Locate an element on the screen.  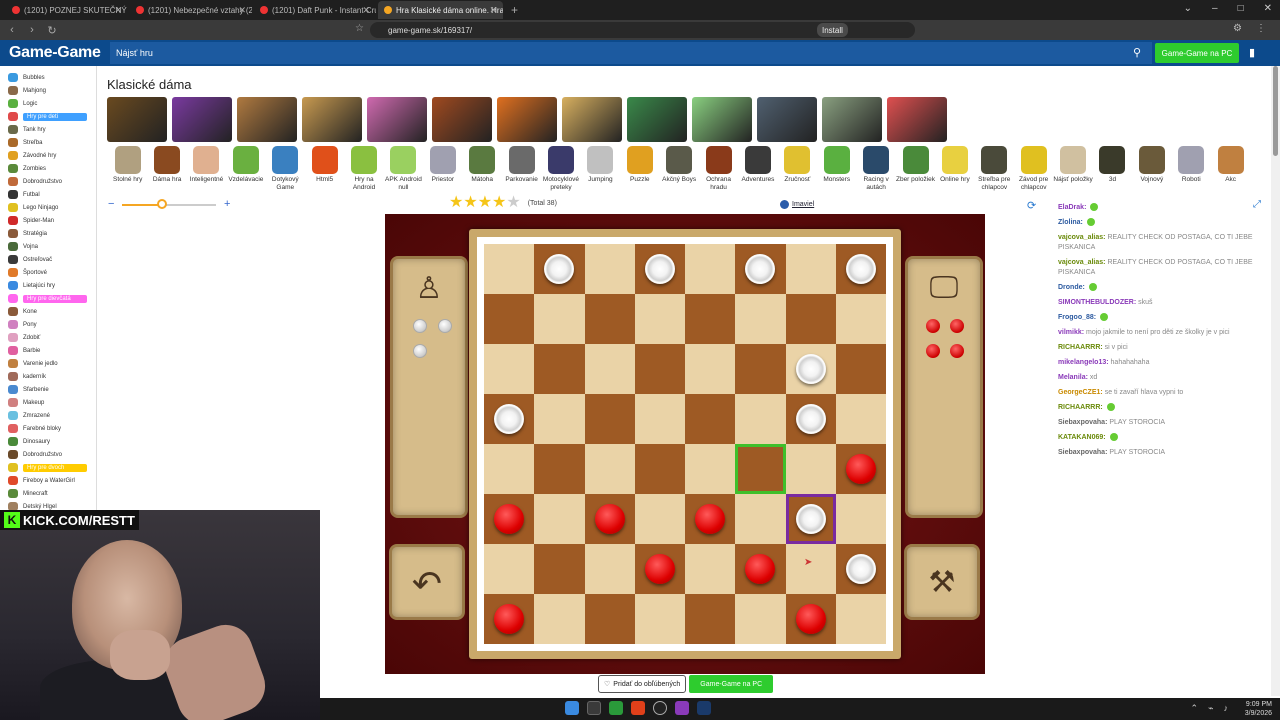
minimize-icon: – is located at coordinates (1215, 8).